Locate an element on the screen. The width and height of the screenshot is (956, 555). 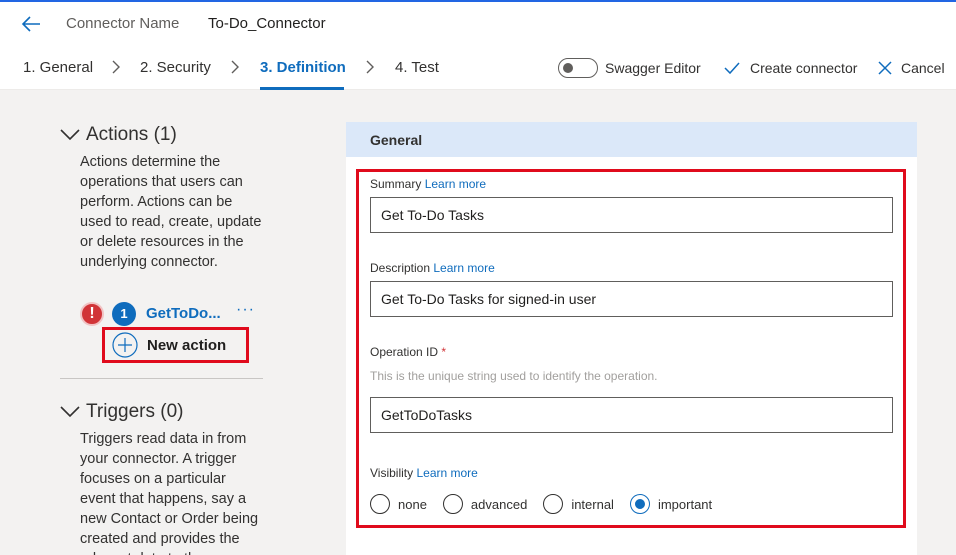
swagger-editor-toggle is located at coordinates (578, 68).